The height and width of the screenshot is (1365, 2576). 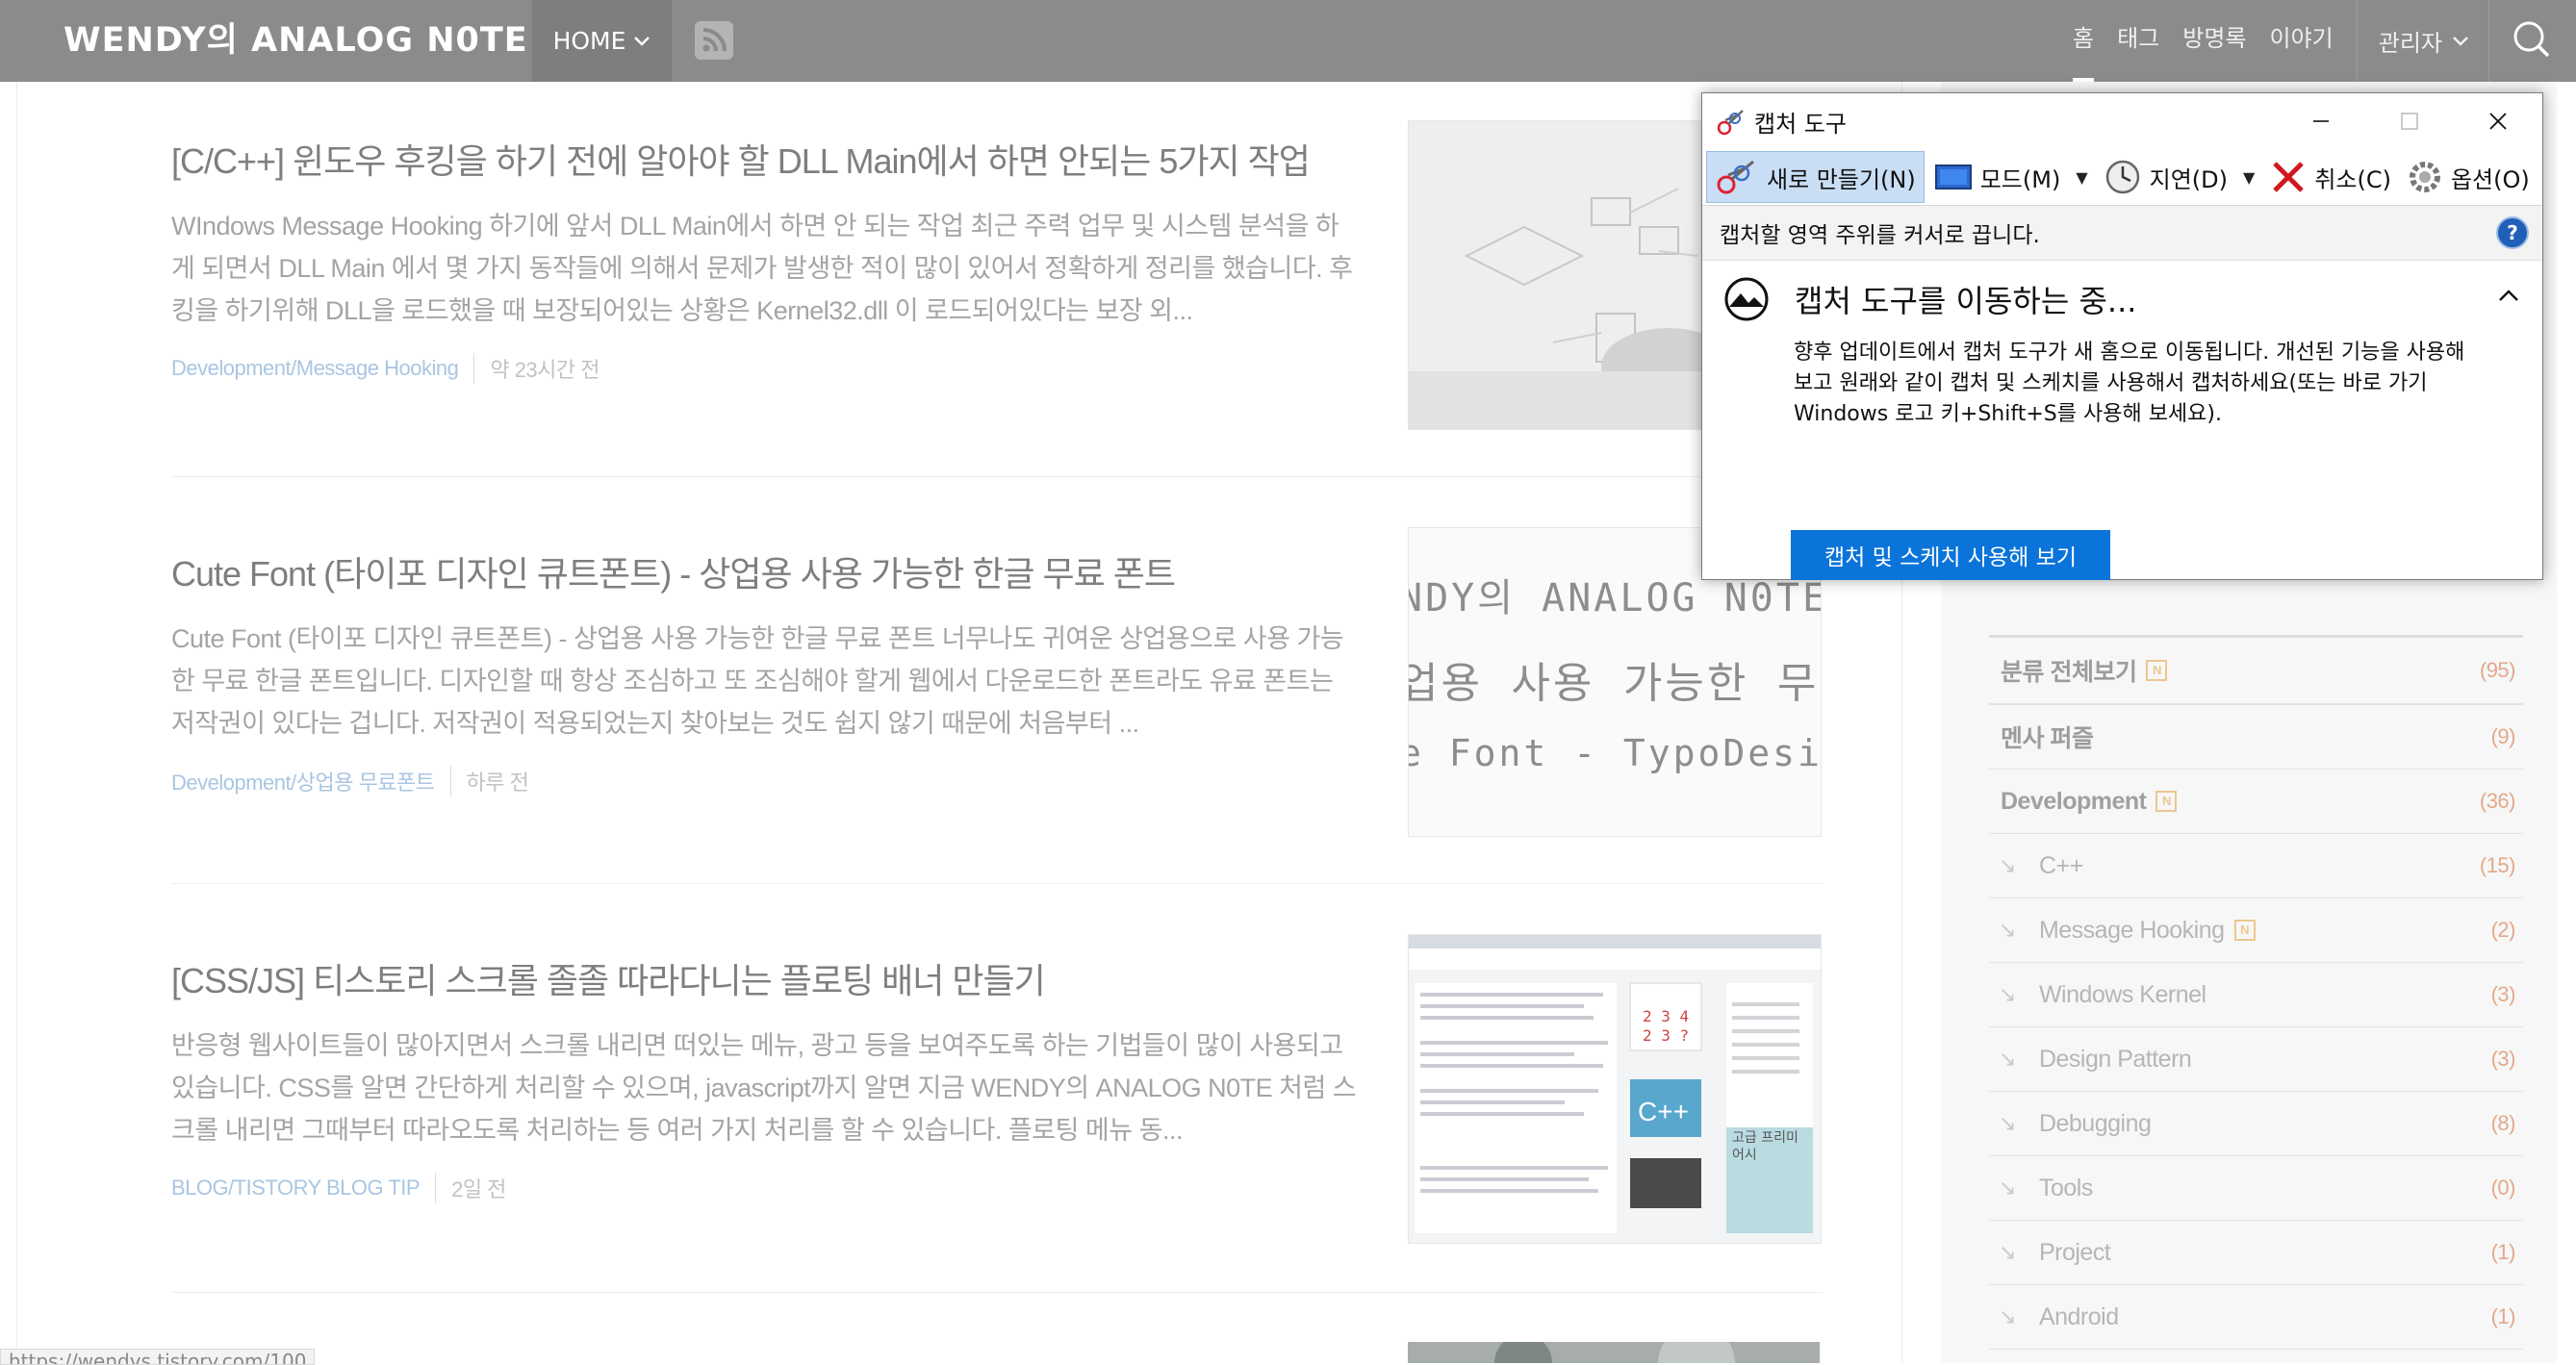 I want to click on category-count: (3), so click(x=2503, y=1059).